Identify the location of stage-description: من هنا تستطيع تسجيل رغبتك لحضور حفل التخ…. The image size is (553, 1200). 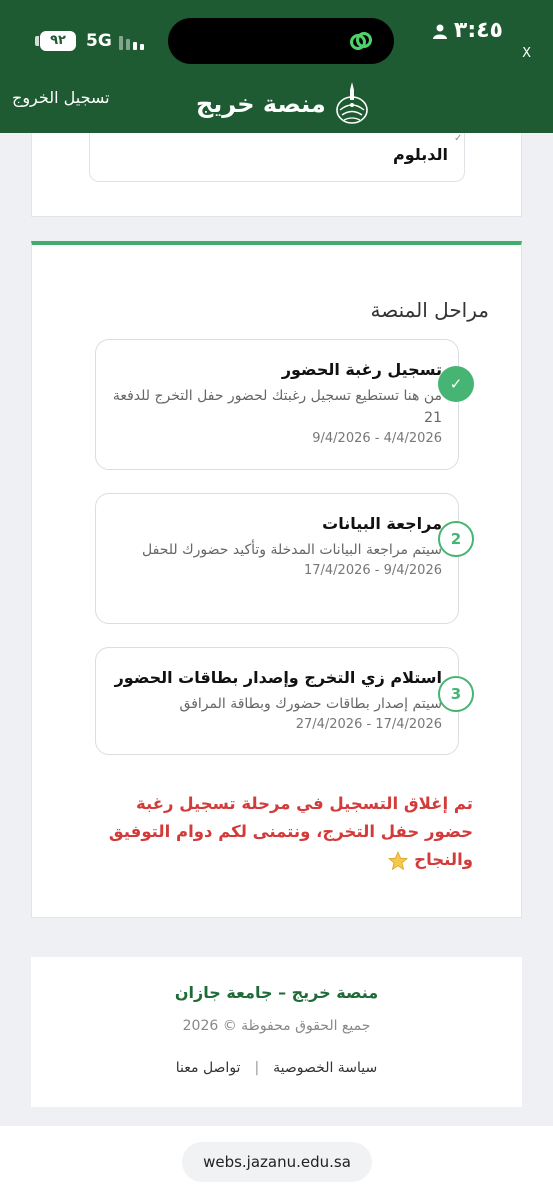
(277, 407).